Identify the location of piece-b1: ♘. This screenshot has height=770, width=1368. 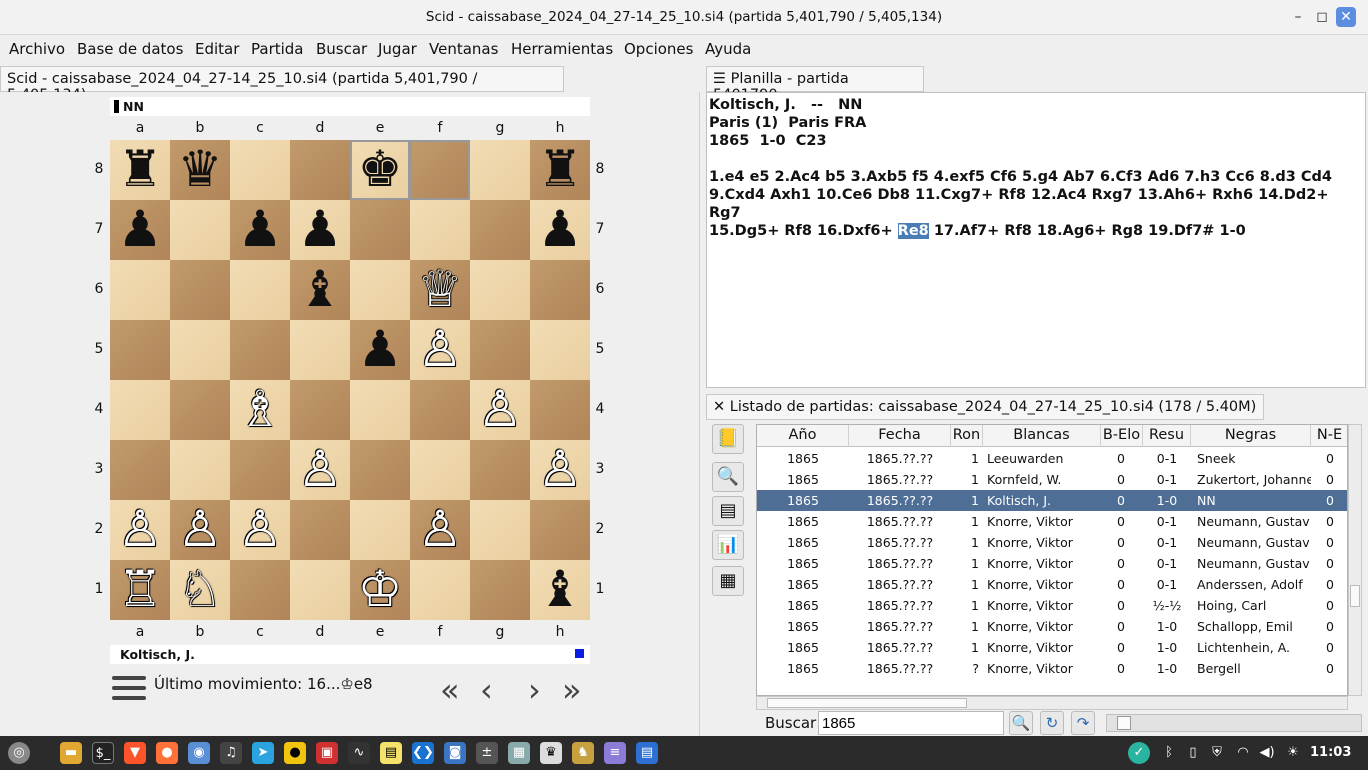
(200, 589).